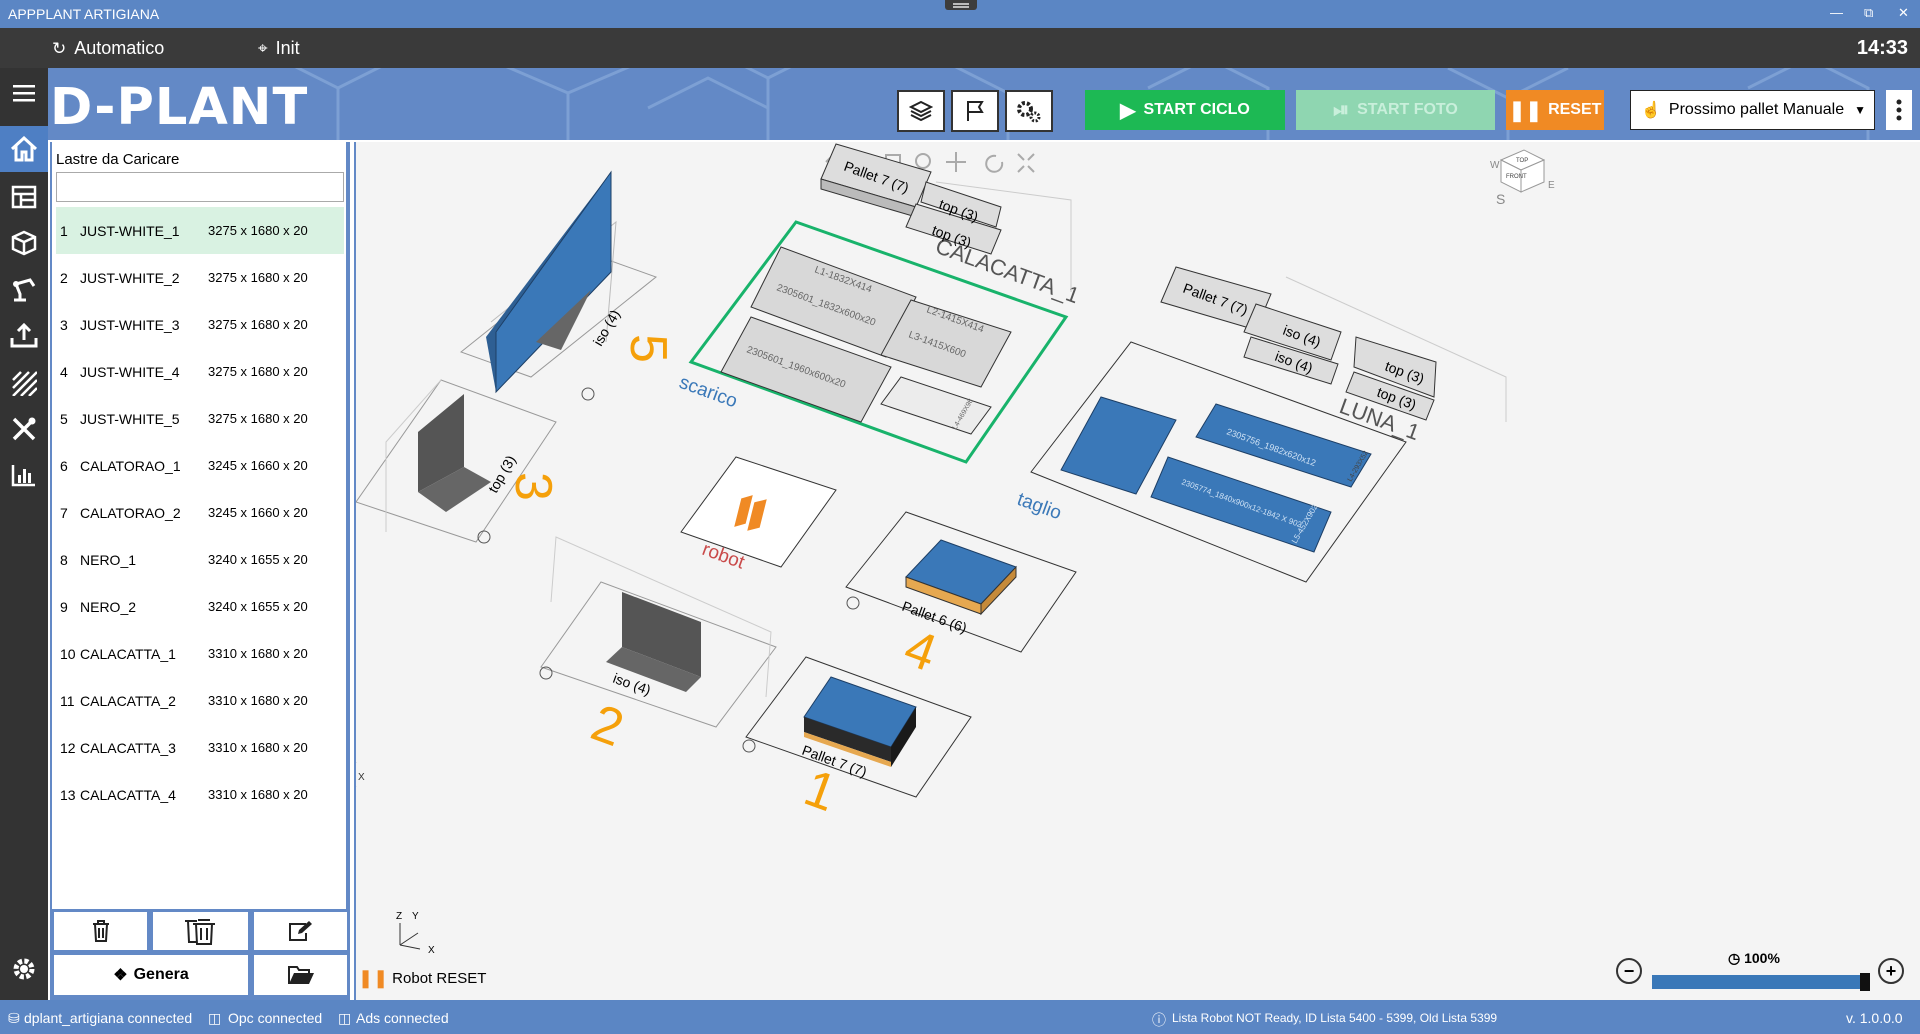 Image resolution: width=1920 pixels, height=1034 pixels. What do you see at coordinates (64, 371) in the screenshot?
I see `slab-index: 4` at bounding box center [64, 371].